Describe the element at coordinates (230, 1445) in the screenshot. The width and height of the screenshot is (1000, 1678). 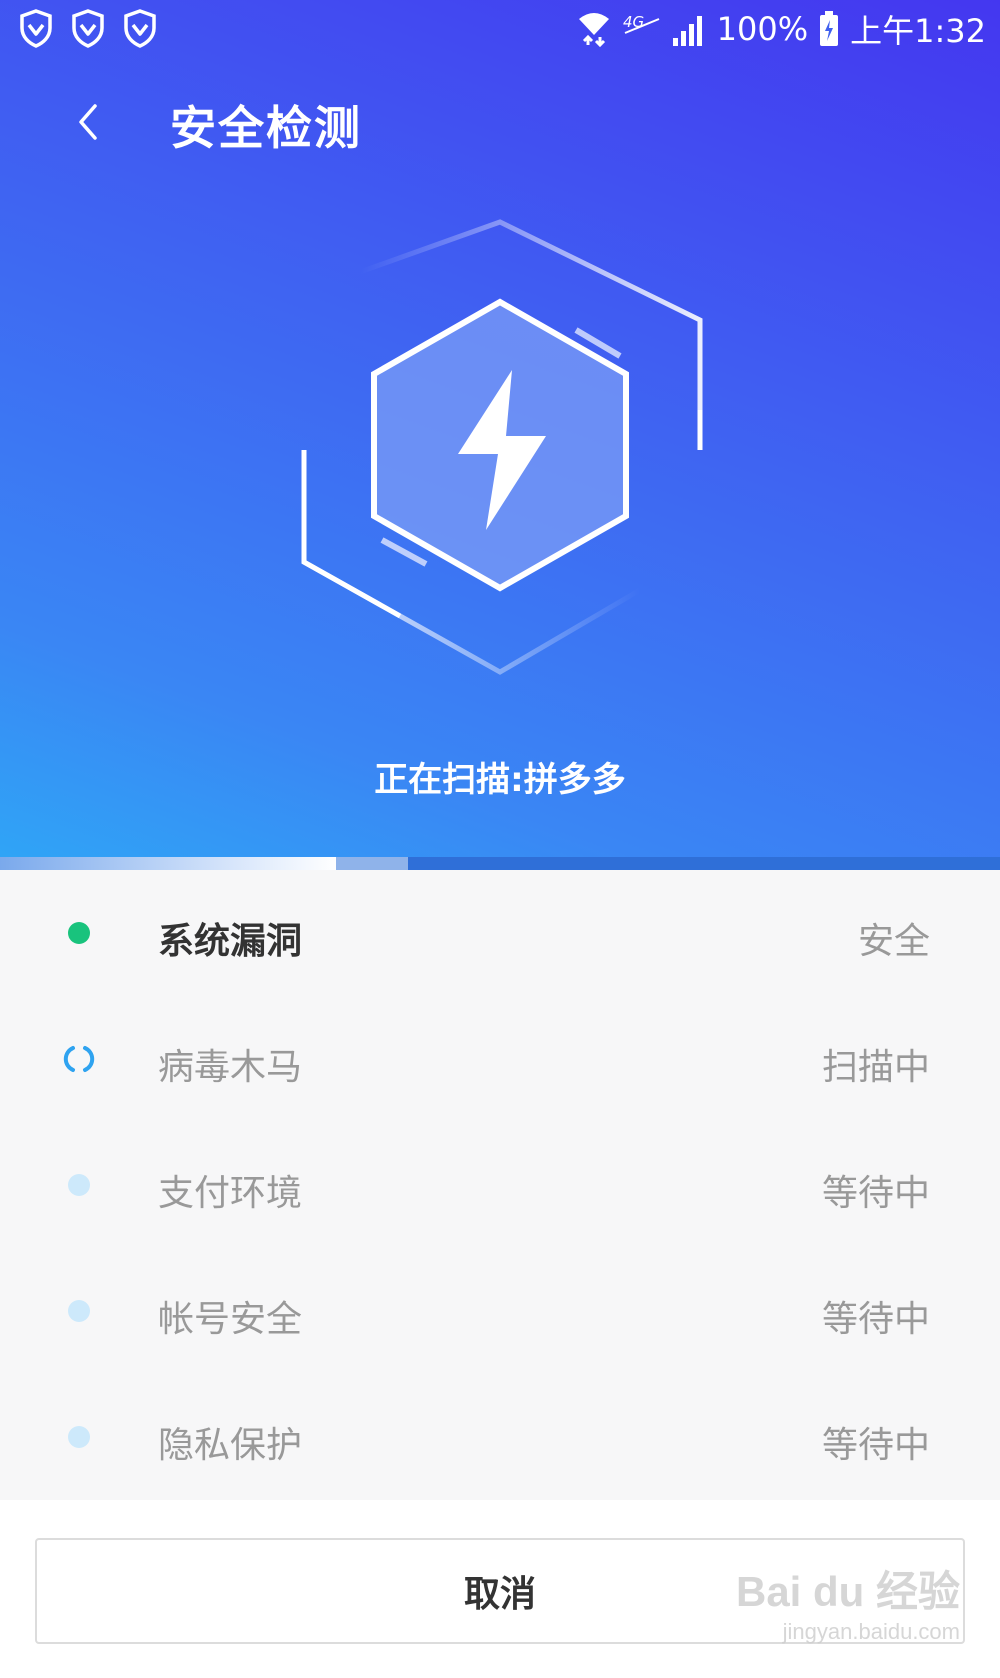
I see `scan-item-label: 隐私保护` at that location.